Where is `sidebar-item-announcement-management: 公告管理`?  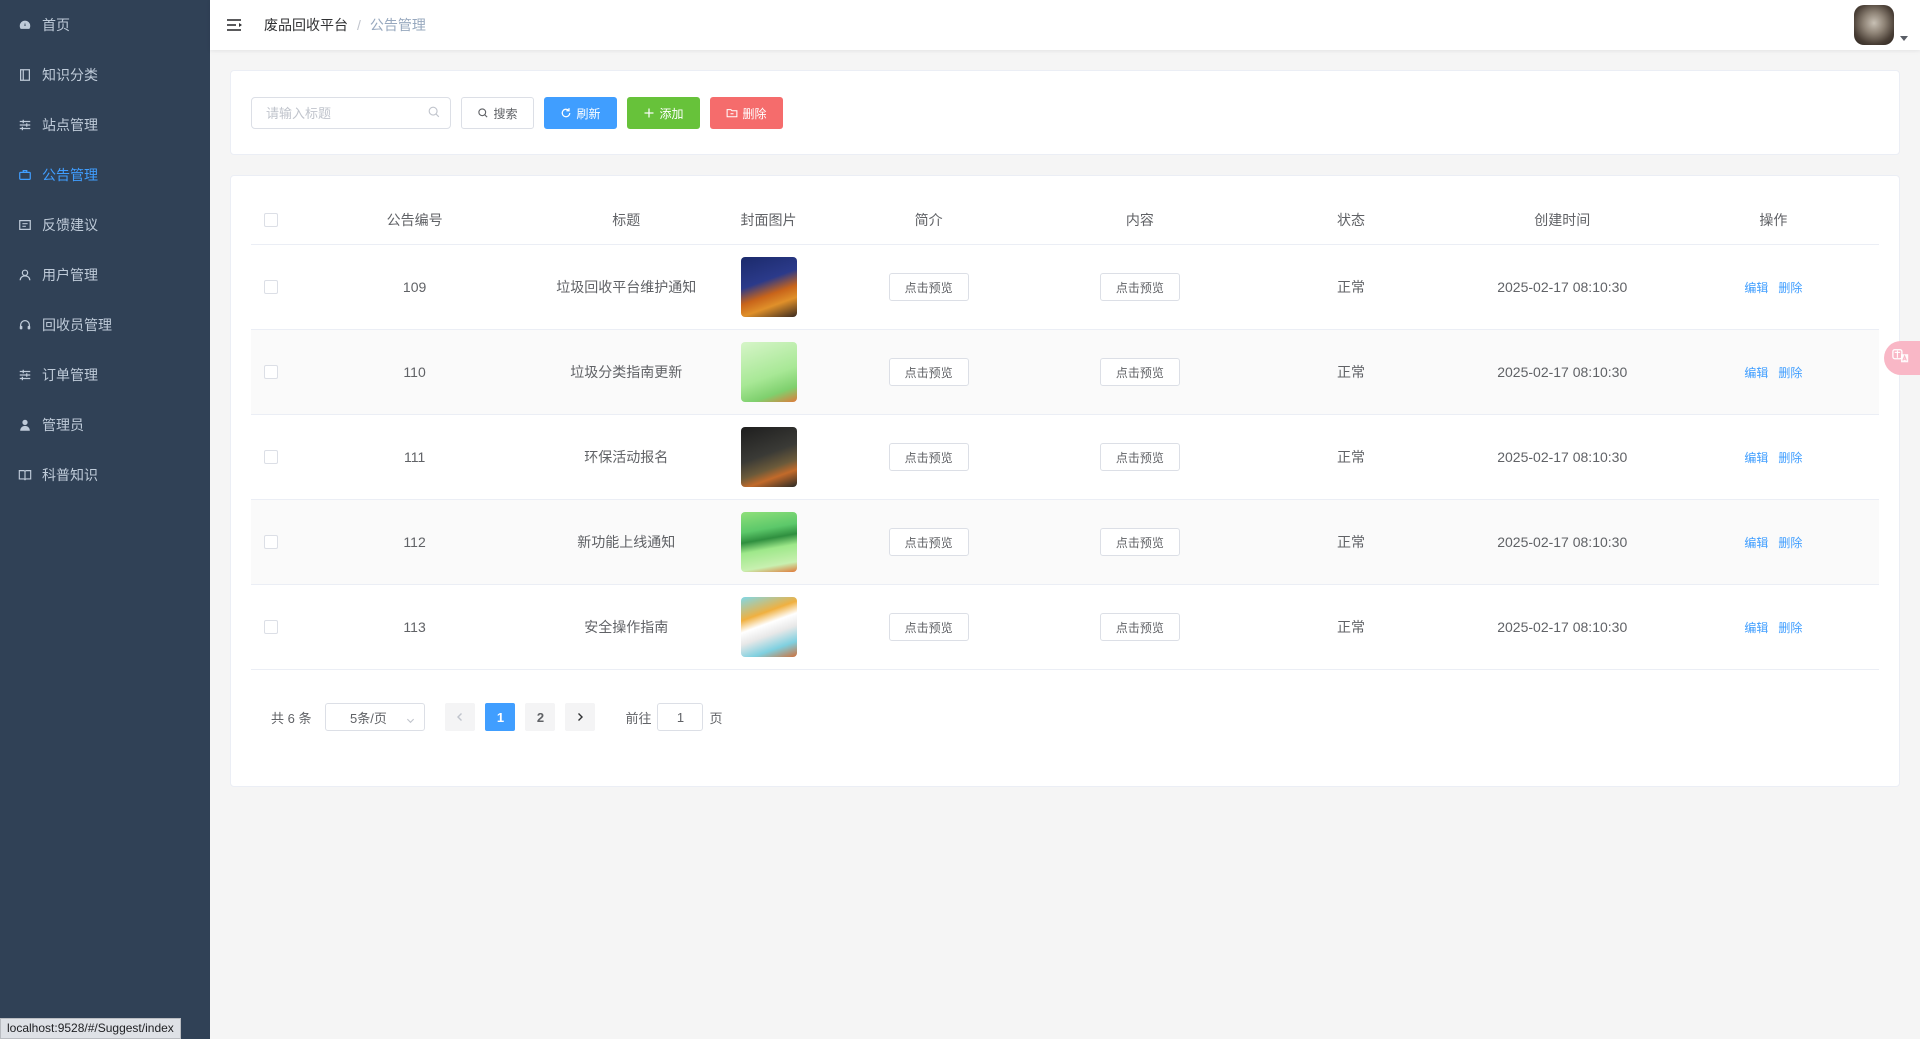 sidebar-item-announcement-management: 公告管理 is located at coordinates (105, 175).